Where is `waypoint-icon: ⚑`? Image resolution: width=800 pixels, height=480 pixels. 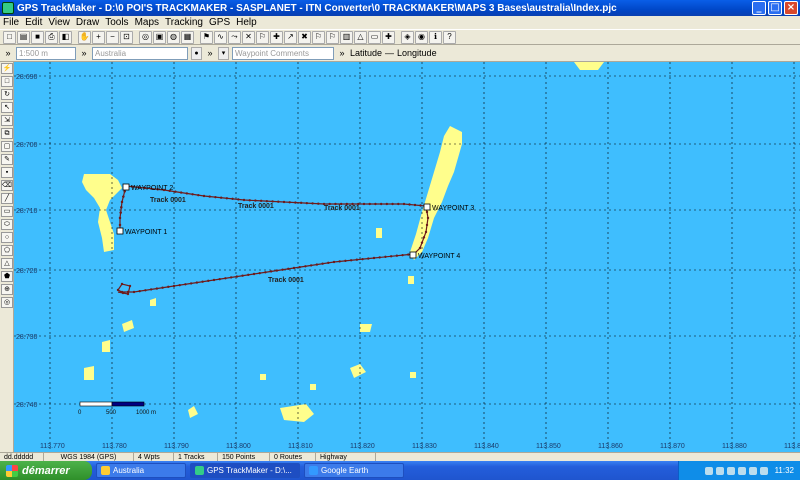
waypoint-icon: ⚑ is located at coordinates (206, 37).